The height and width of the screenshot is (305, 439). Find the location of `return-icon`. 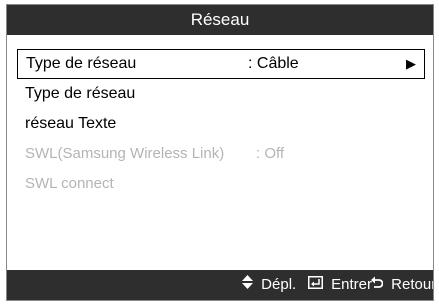

return-icon is located at coordinates (377, 285).